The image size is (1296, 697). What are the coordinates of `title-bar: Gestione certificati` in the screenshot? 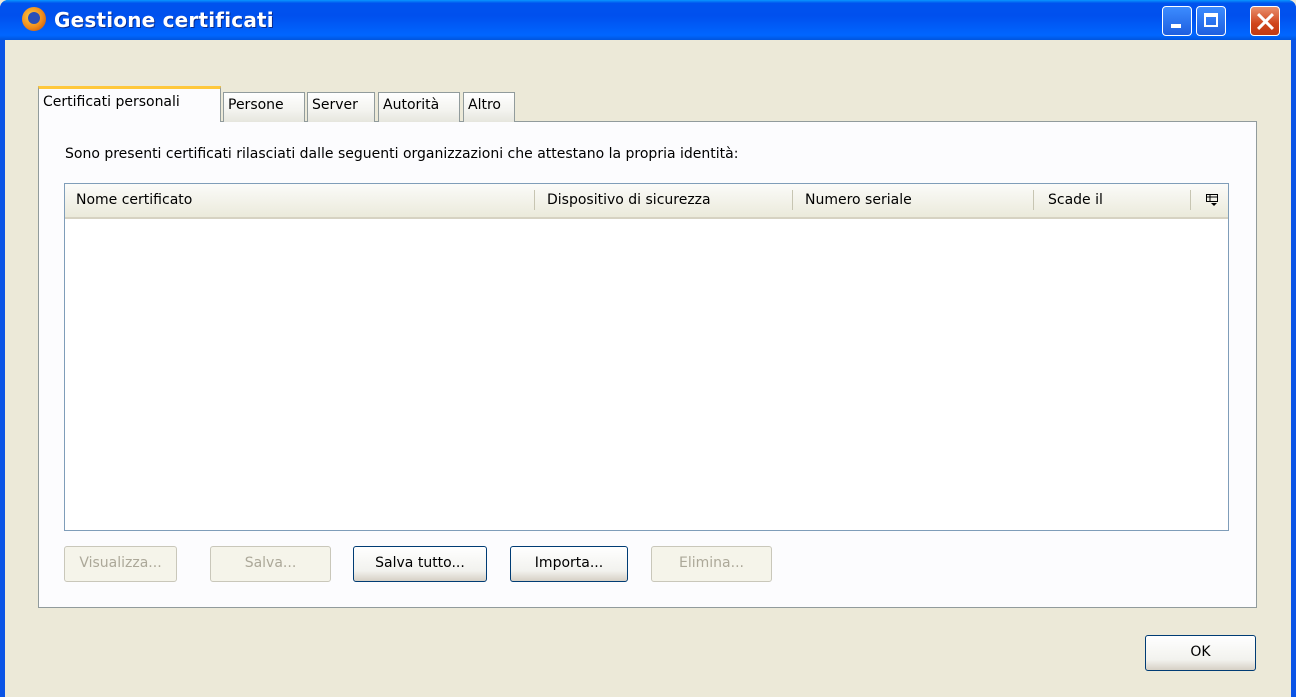 It's located at (648, 20).